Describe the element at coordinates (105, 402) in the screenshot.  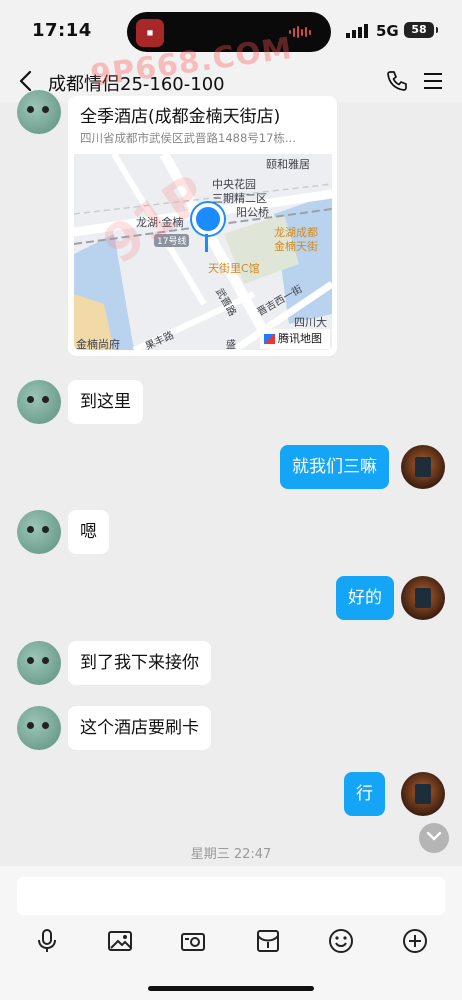
I see `message-bubble-received: 到这里` at that location.